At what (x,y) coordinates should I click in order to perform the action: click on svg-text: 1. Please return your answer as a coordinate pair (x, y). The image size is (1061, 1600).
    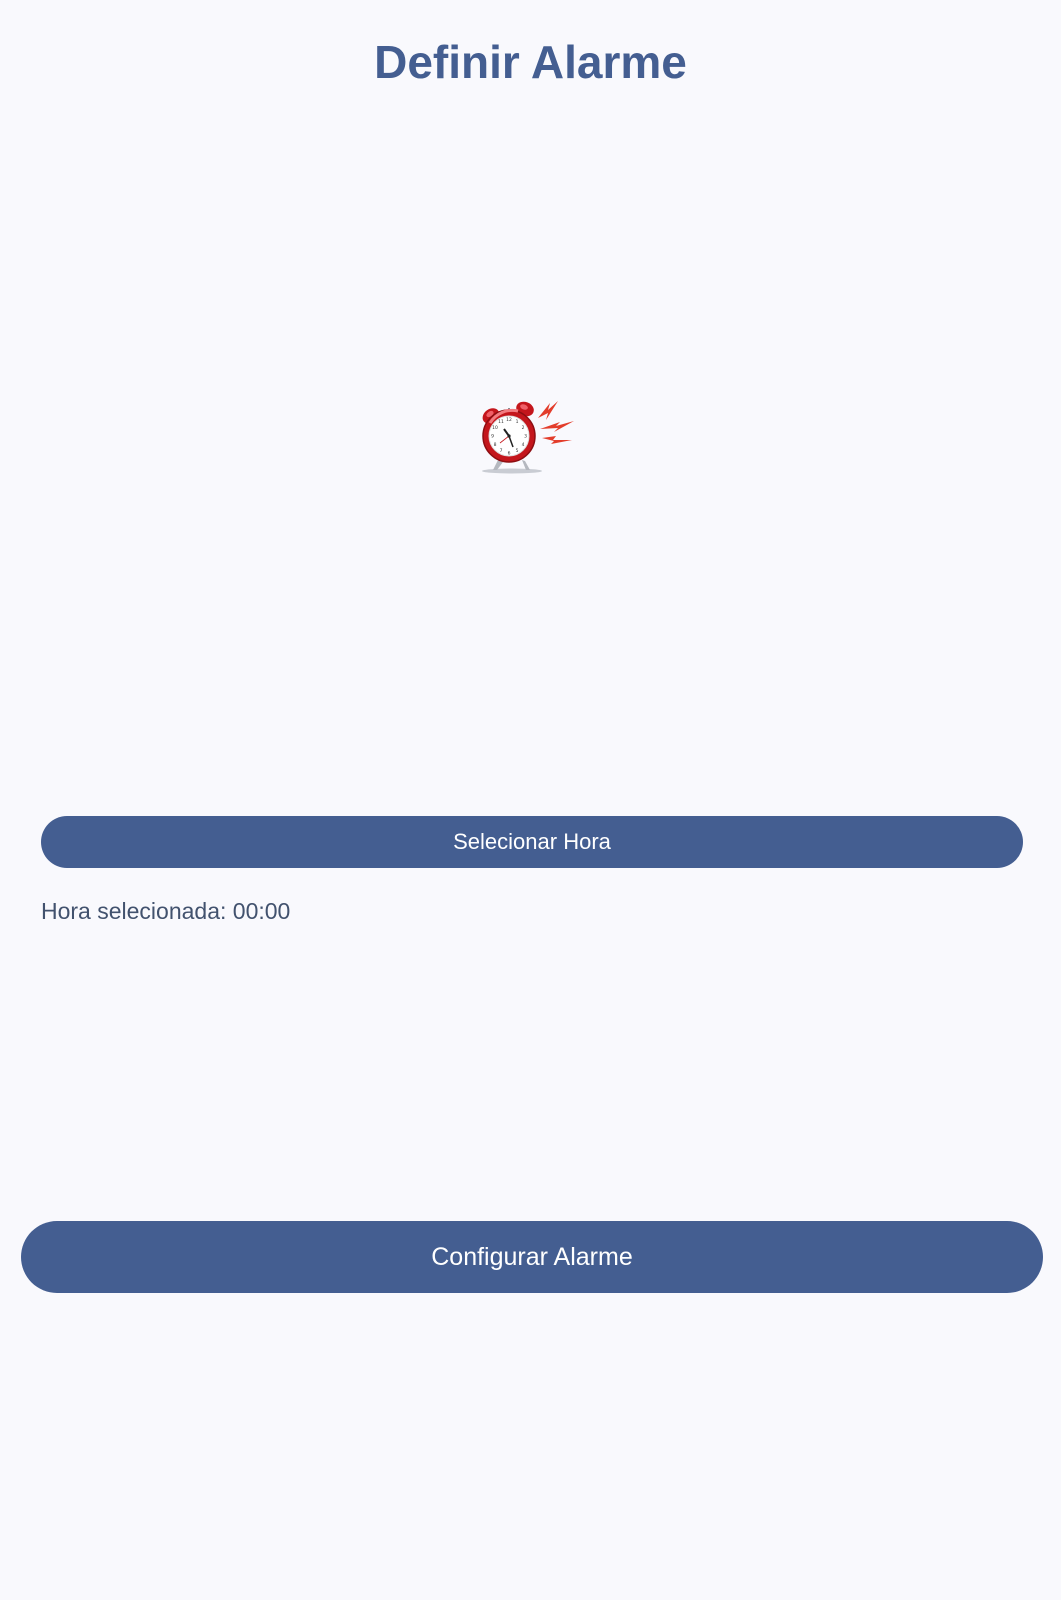
    Looking at the image, I should click on (517, 422).